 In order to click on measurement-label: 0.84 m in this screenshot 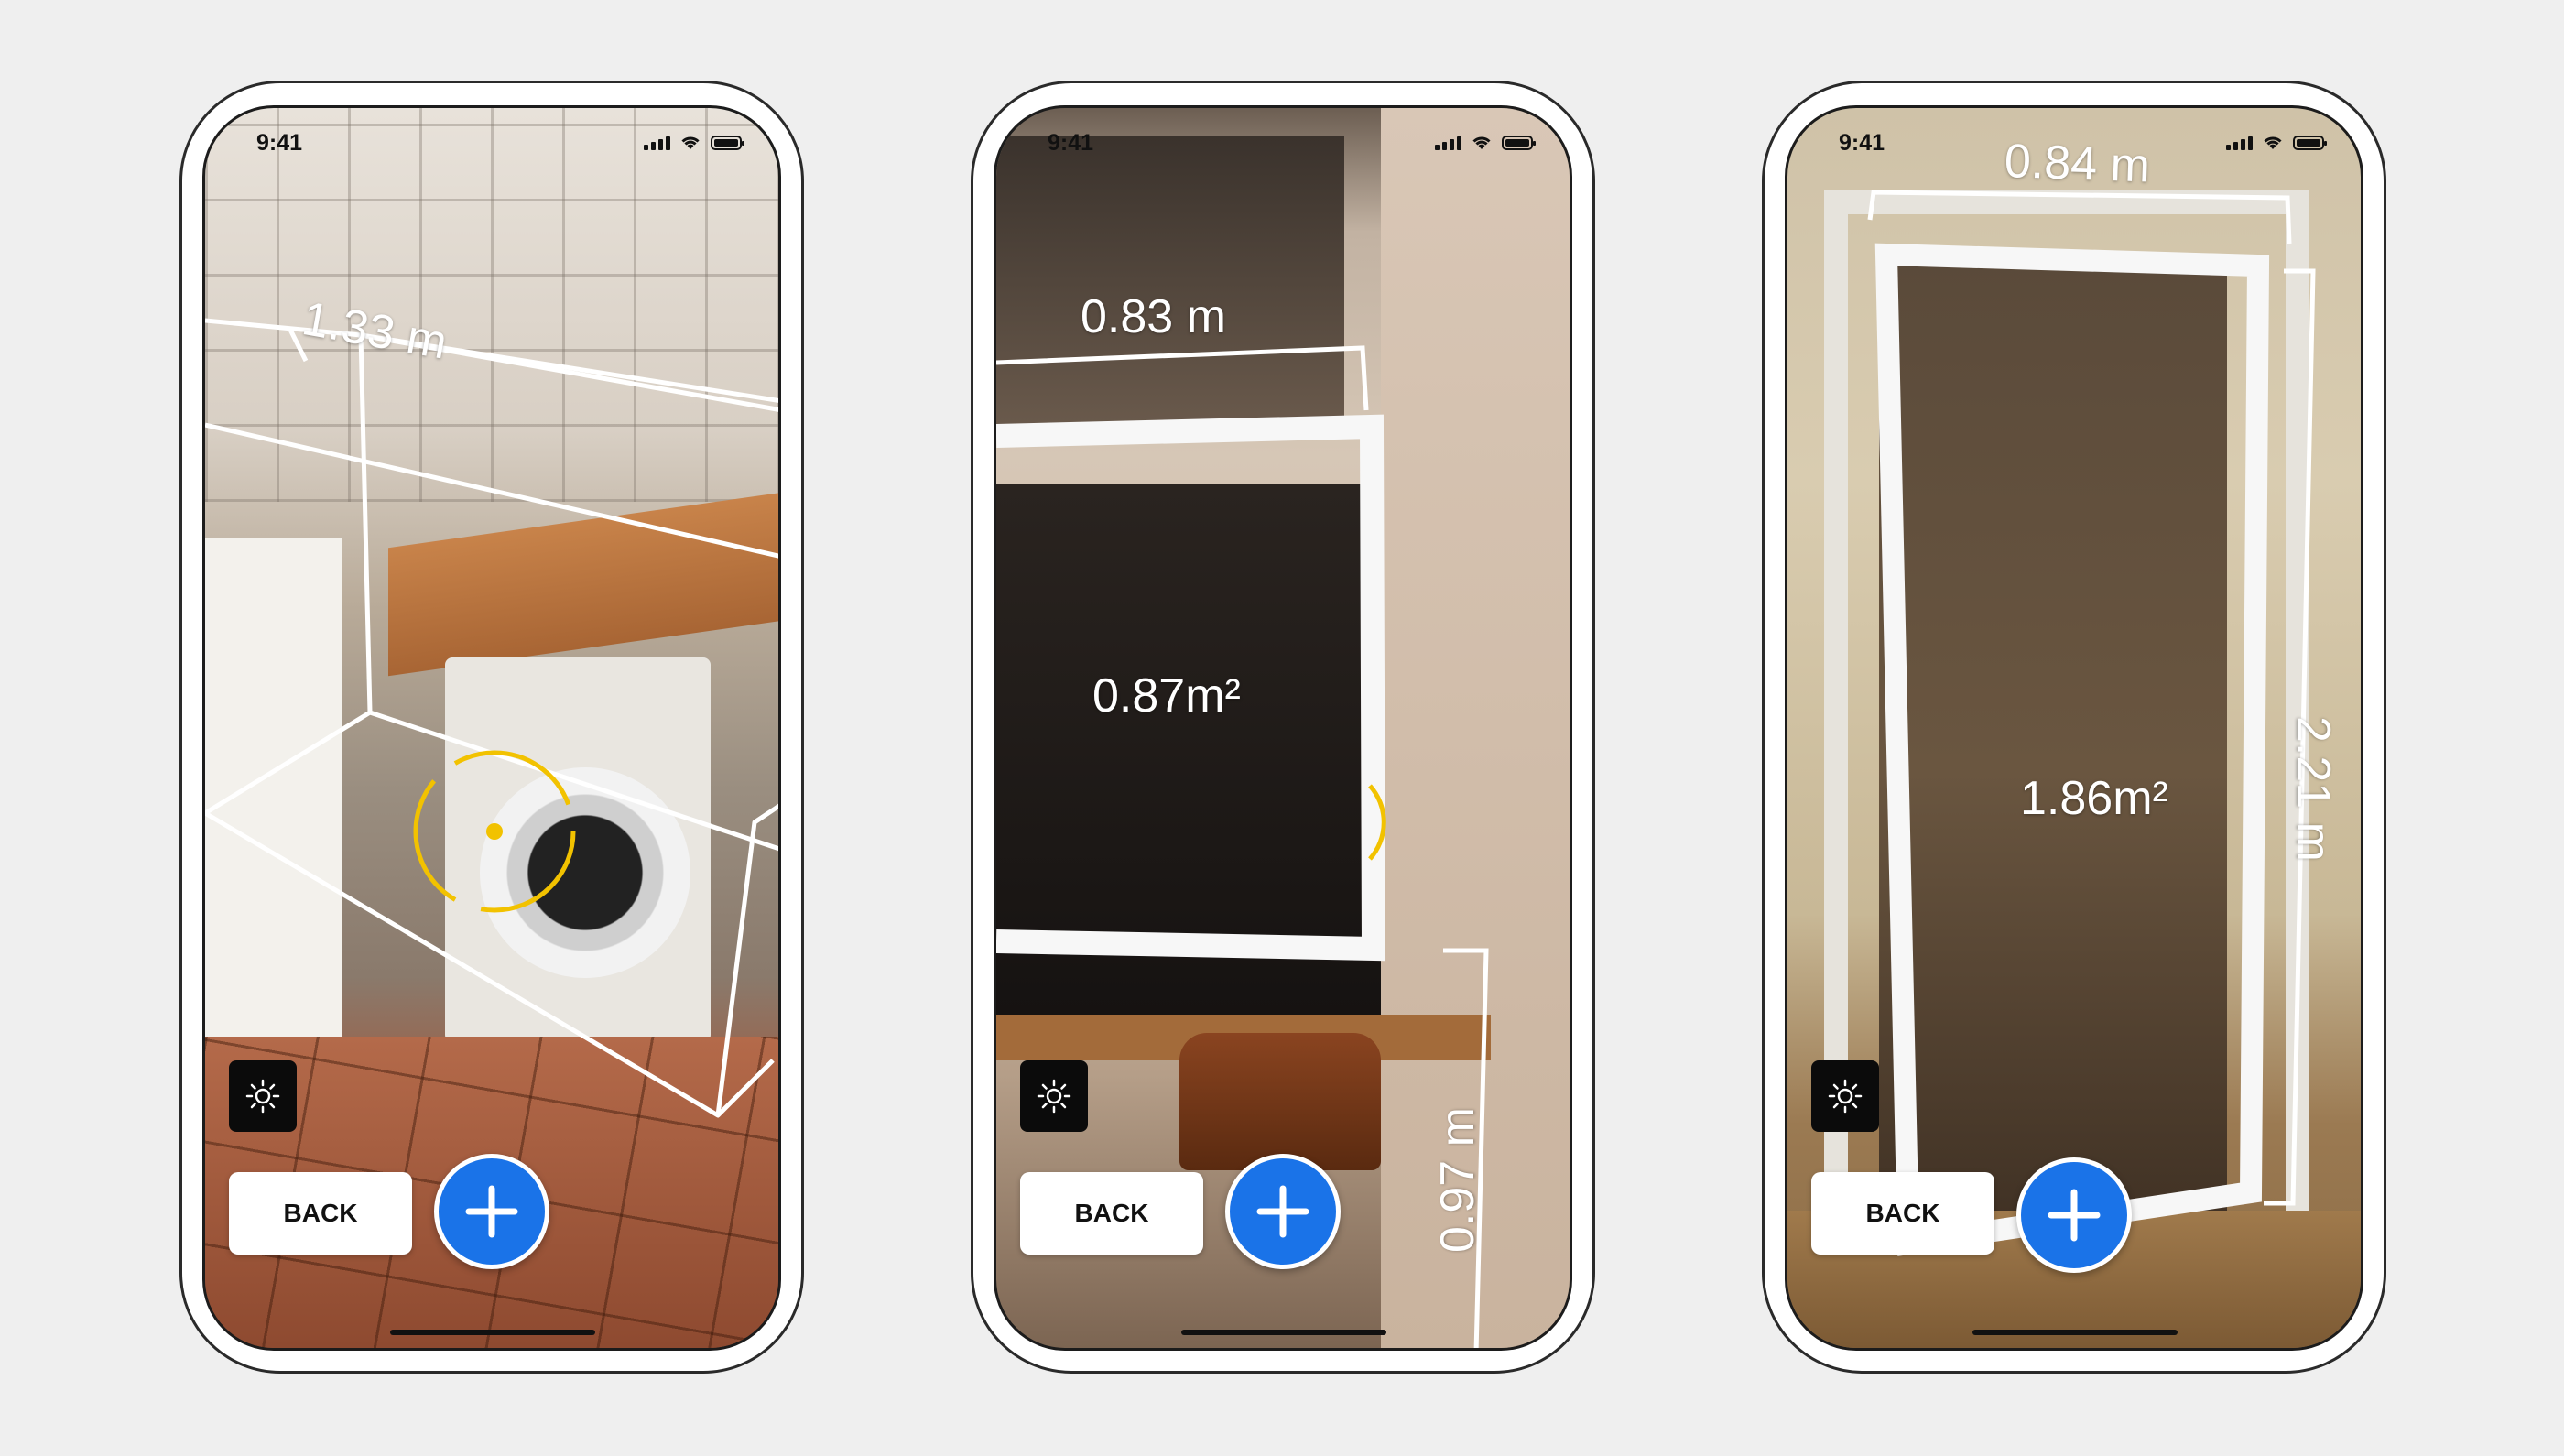, I will do `click(2077, 163)`.